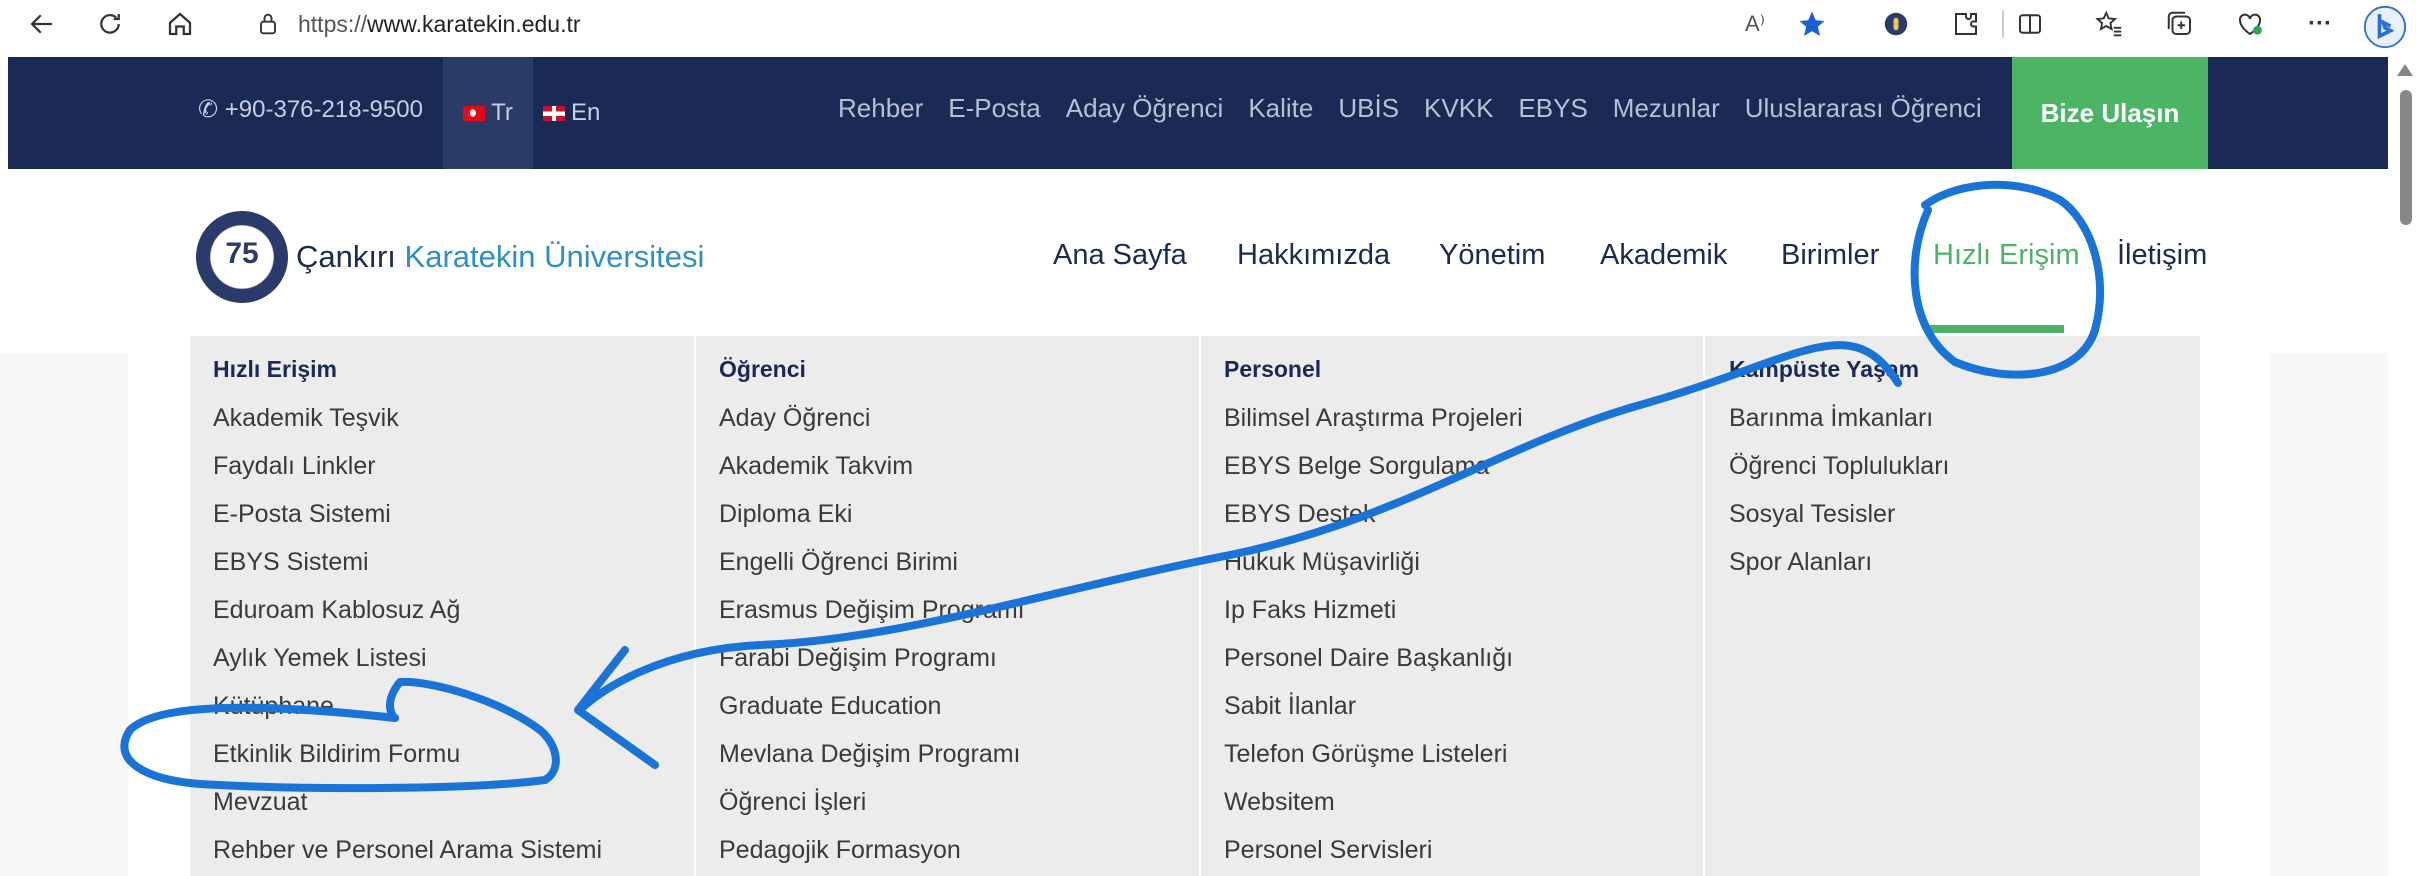 This screenshot has height=876, width=2422. What do you see at coordinates (159, 614) in the screenshot?
I see `page-content-edge-left` at bounding box center [159, 614].